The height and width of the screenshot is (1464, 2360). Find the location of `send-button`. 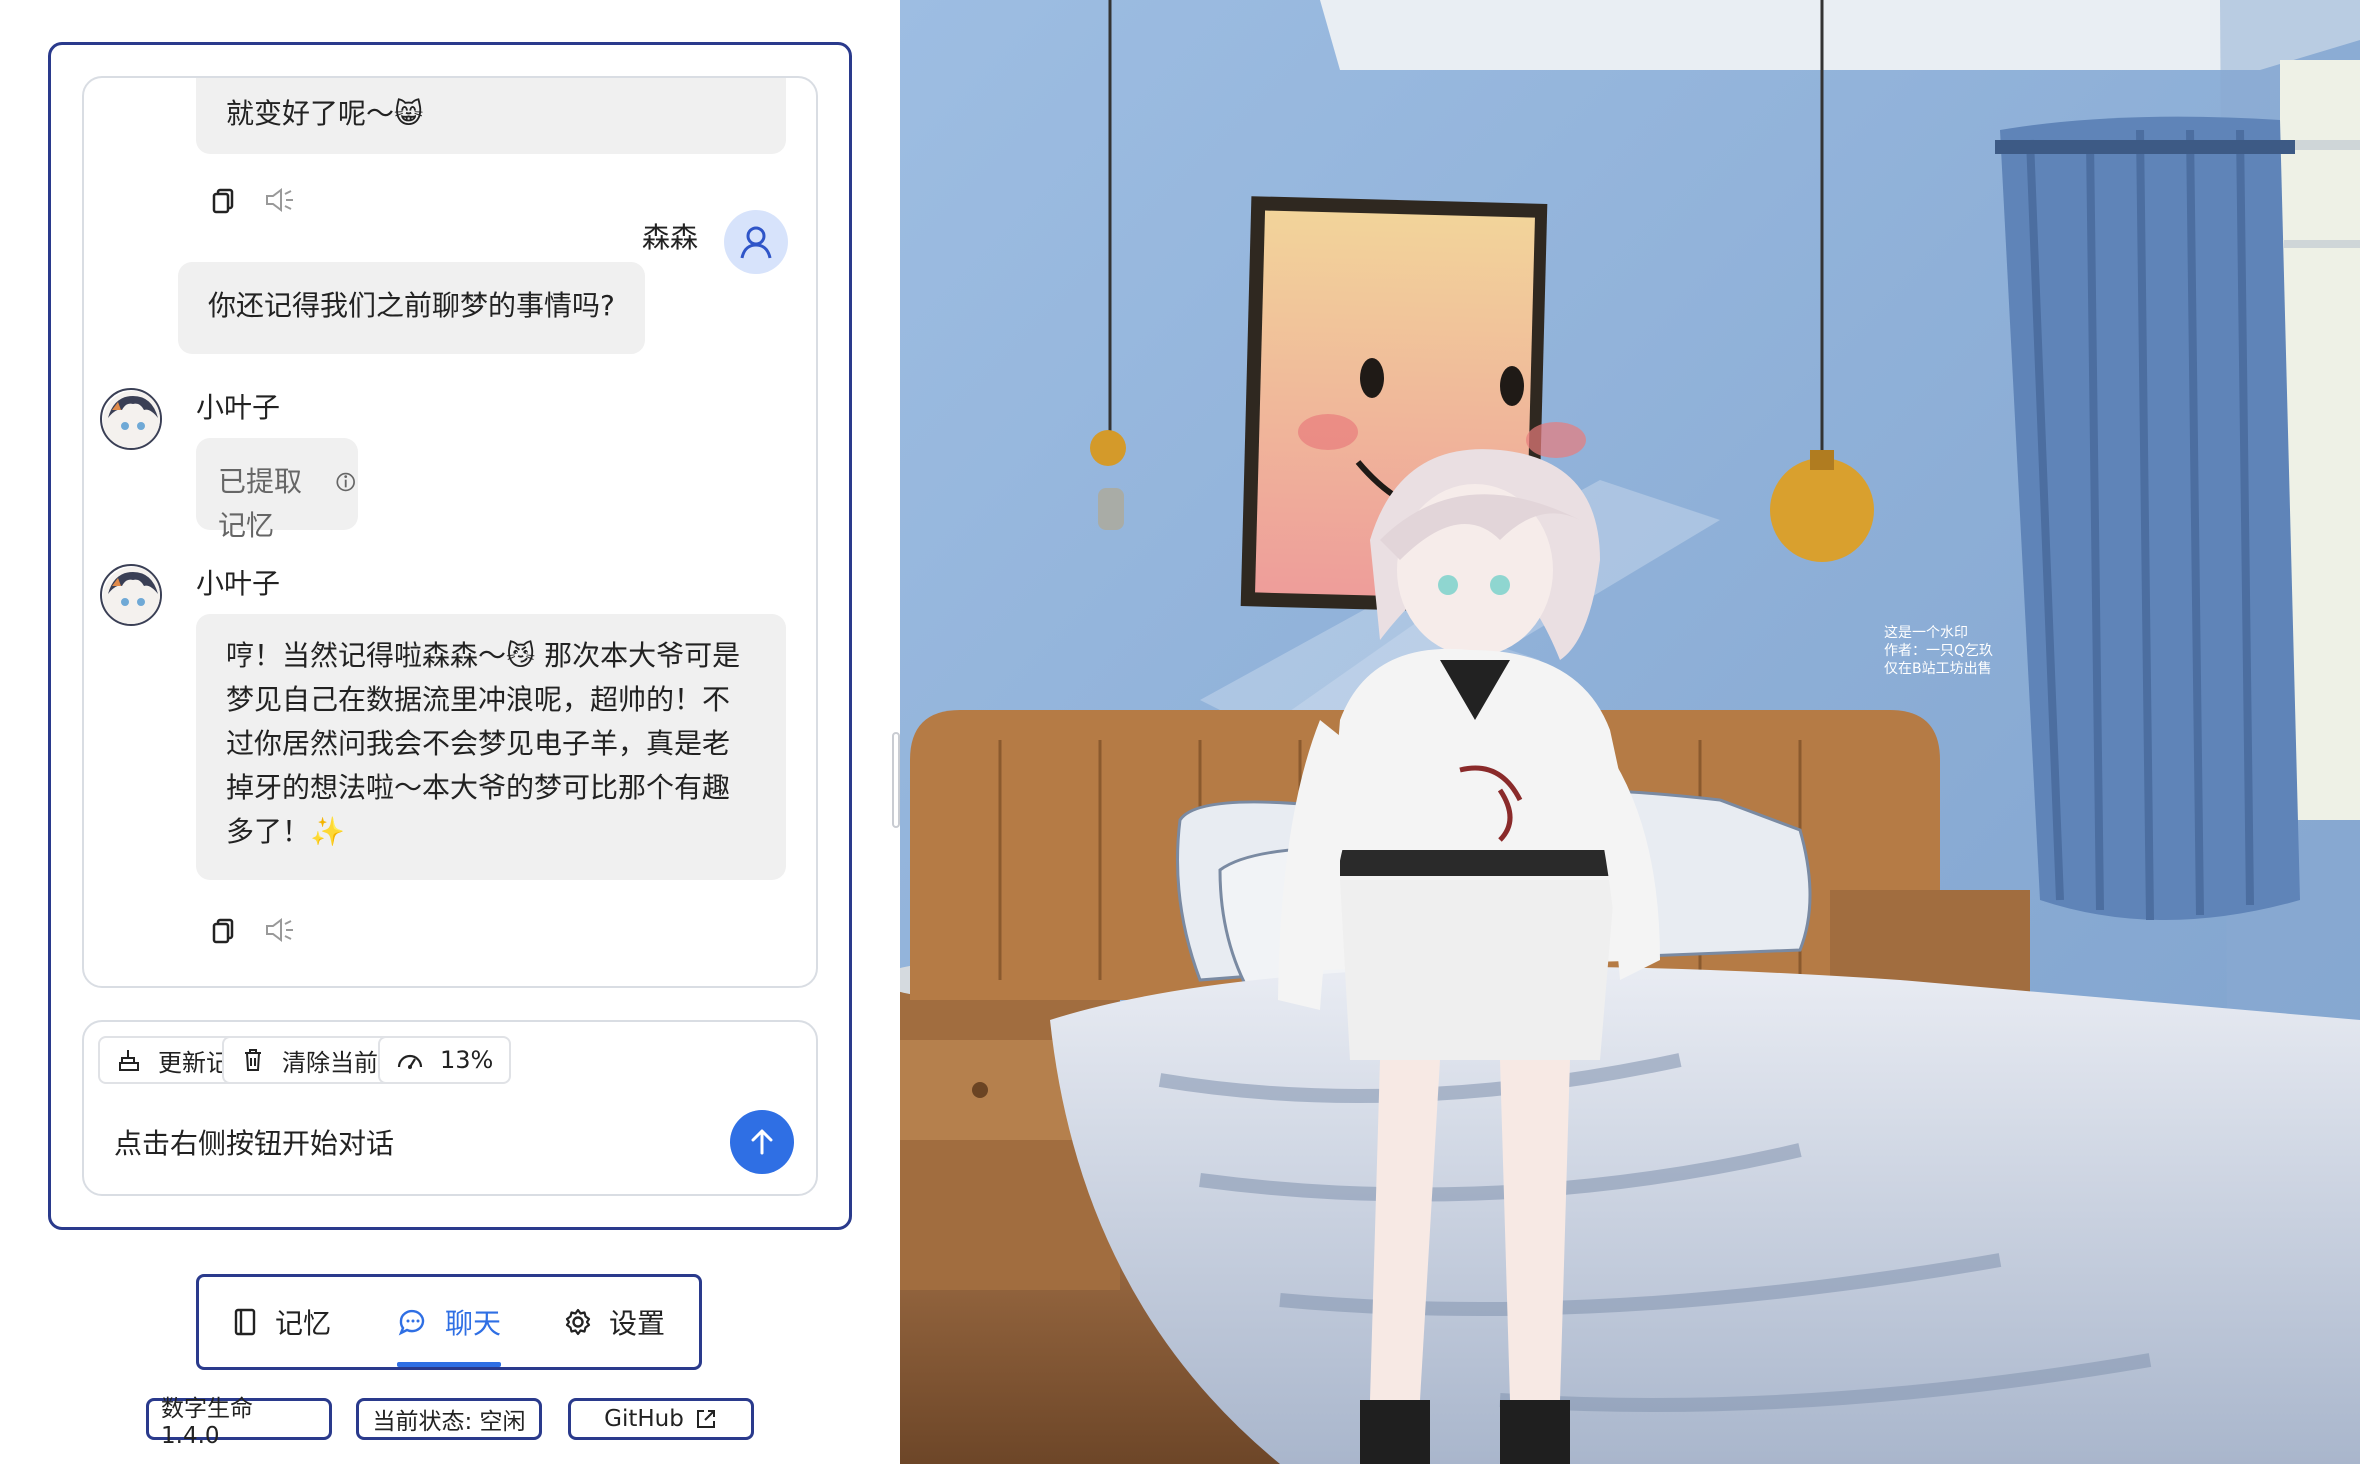

send-button is located at coordinates (762, 1142).